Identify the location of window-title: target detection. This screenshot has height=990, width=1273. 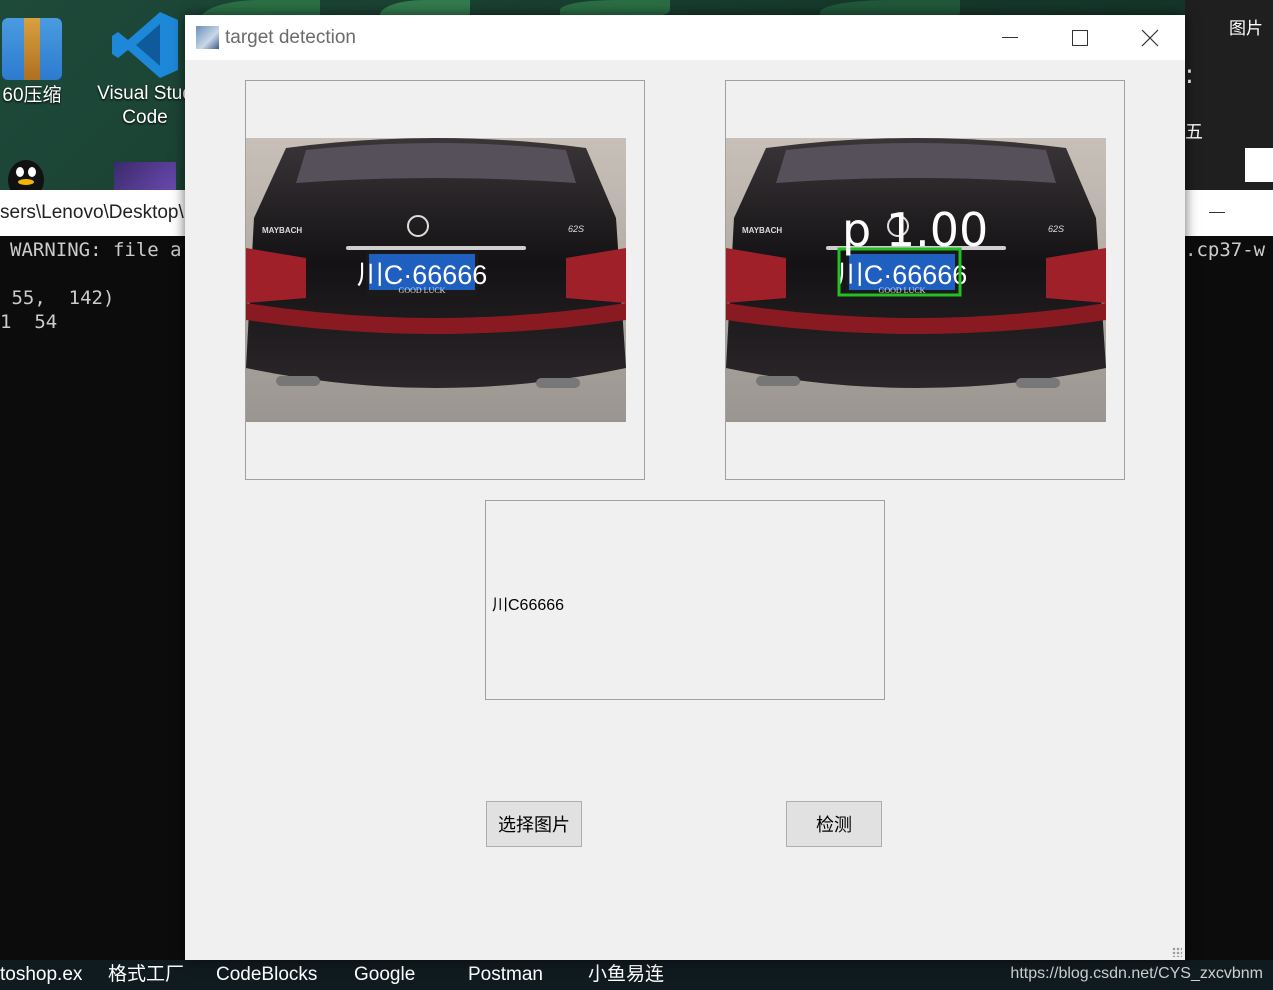
(290, 37).